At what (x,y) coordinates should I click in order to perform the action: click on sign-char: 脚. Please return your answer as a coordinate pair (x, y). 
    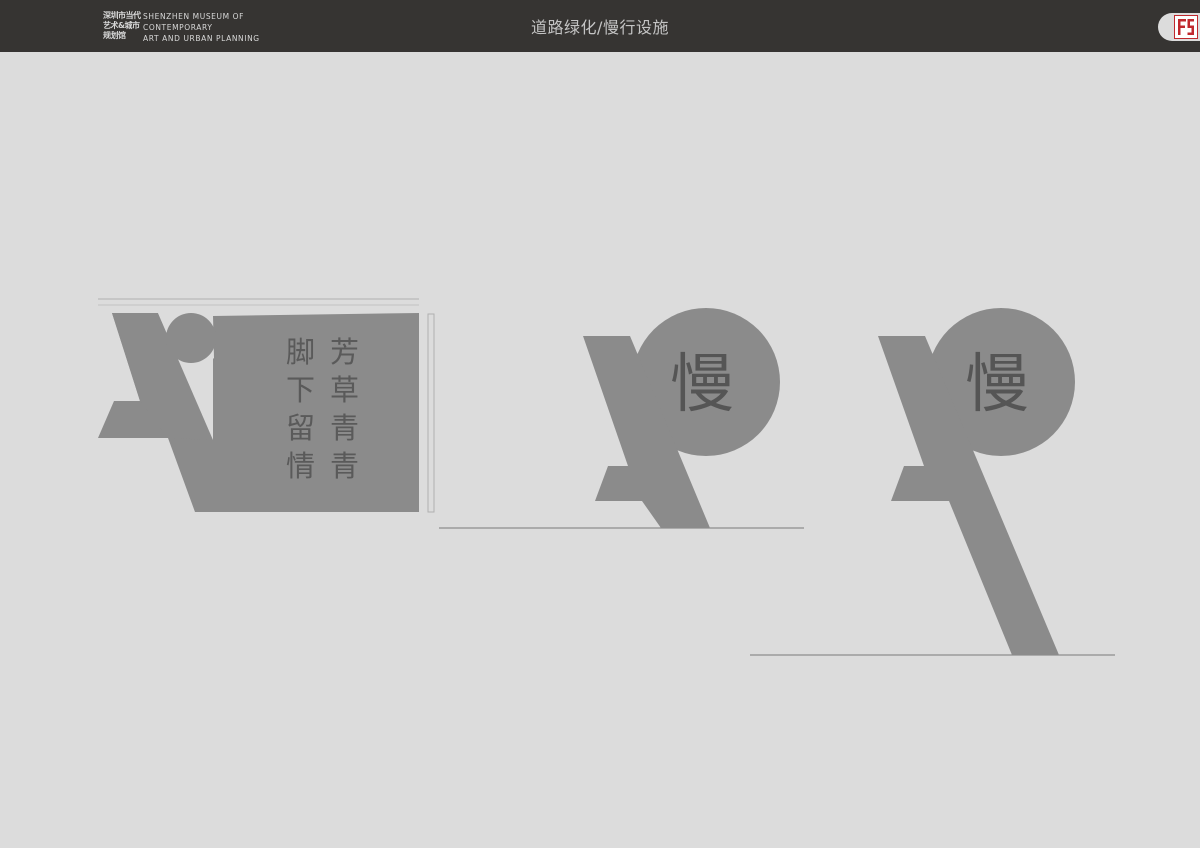
    Looking at the image, I should click on (300, 352).